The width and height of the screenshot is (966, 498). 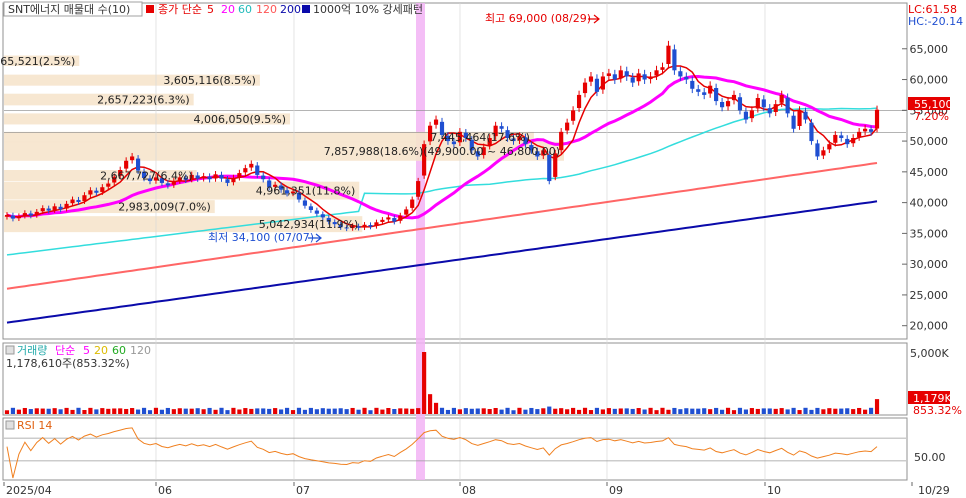 I want to click on stock-name-label: SNT에너지 매물대 수(10), so click(x=69, y=9).